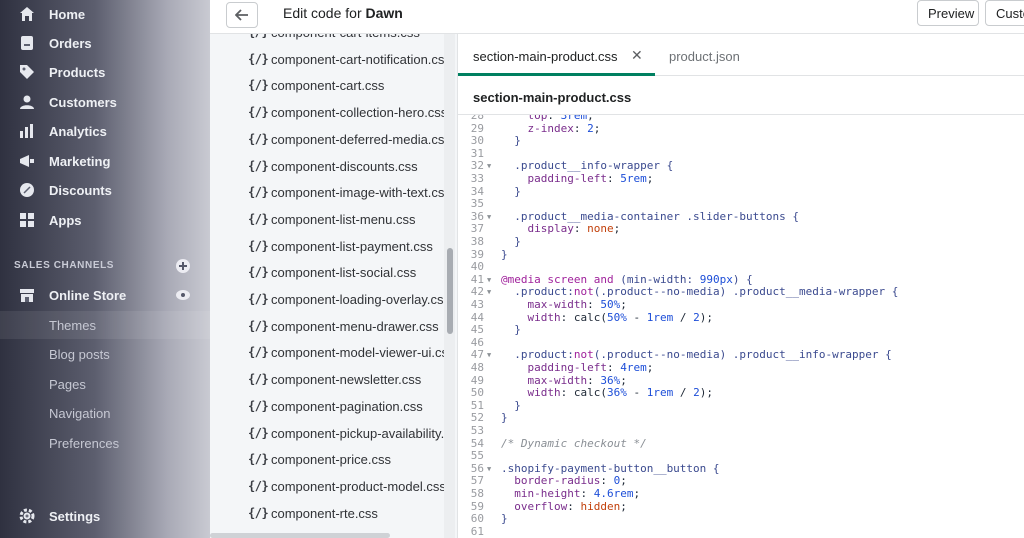 The image size is (1024, 538). Describe the element at coordinates (477, 519) in the screenshot. I see `line-number: 60` at that location.